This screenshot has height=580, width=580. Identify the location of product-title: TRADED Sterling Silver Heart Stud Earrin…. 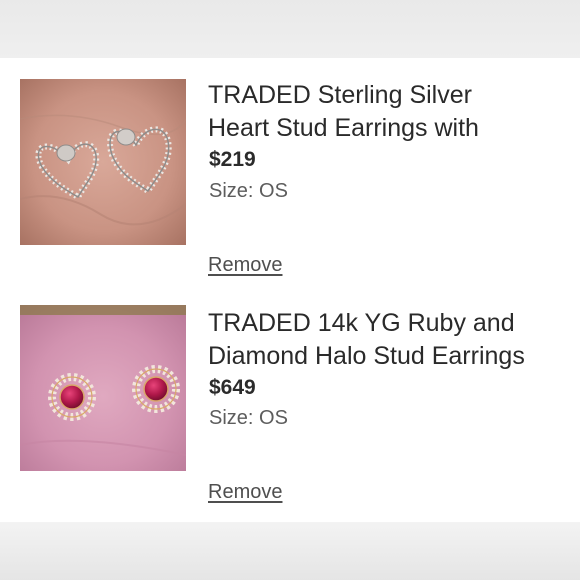
(393, 112).